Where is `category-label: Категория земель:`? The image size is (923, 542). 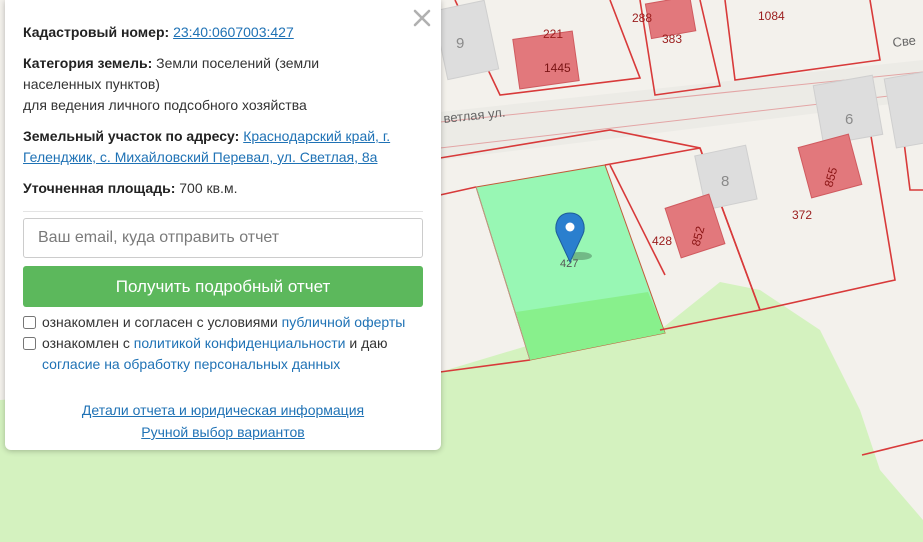 category-label: Категория земель: is located at coordinates (88, 63).